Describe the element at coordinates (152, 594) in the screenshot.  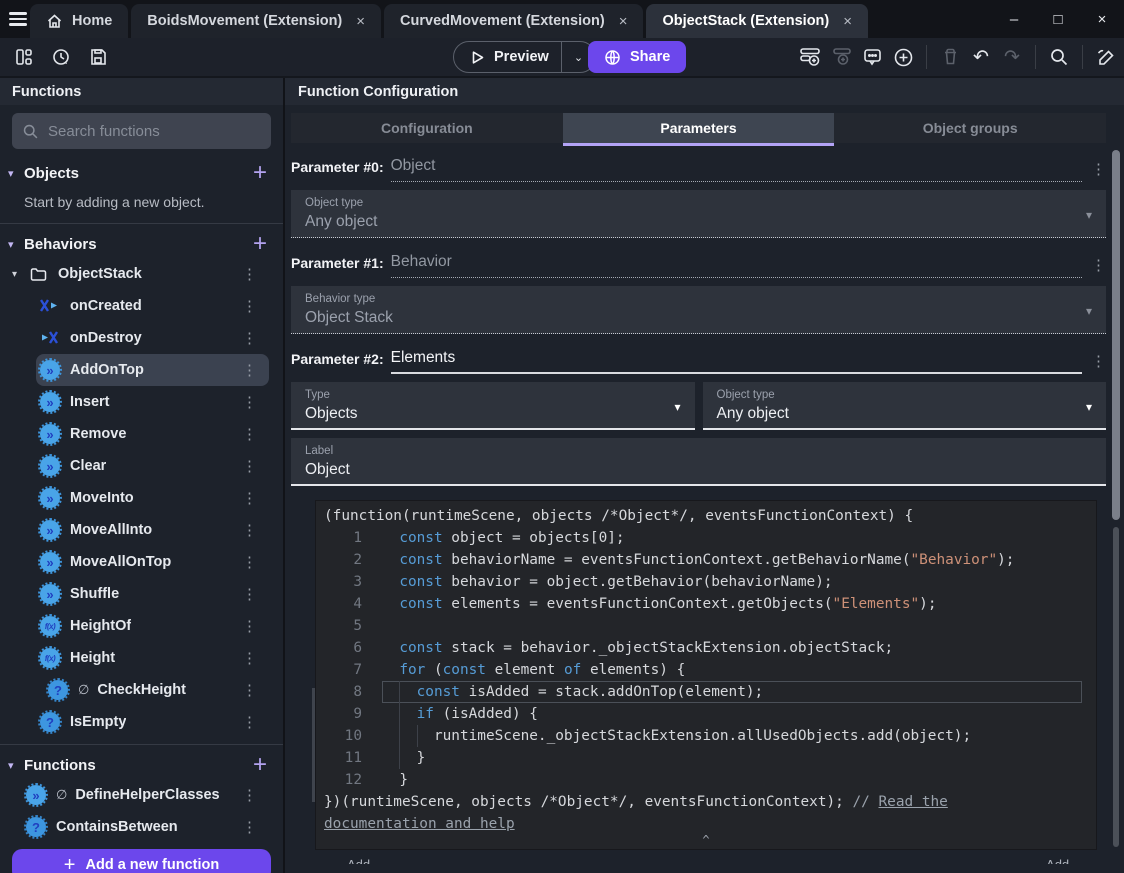
I see `sidebar-item-shuffle: » Shuffle ⋮` at that location.